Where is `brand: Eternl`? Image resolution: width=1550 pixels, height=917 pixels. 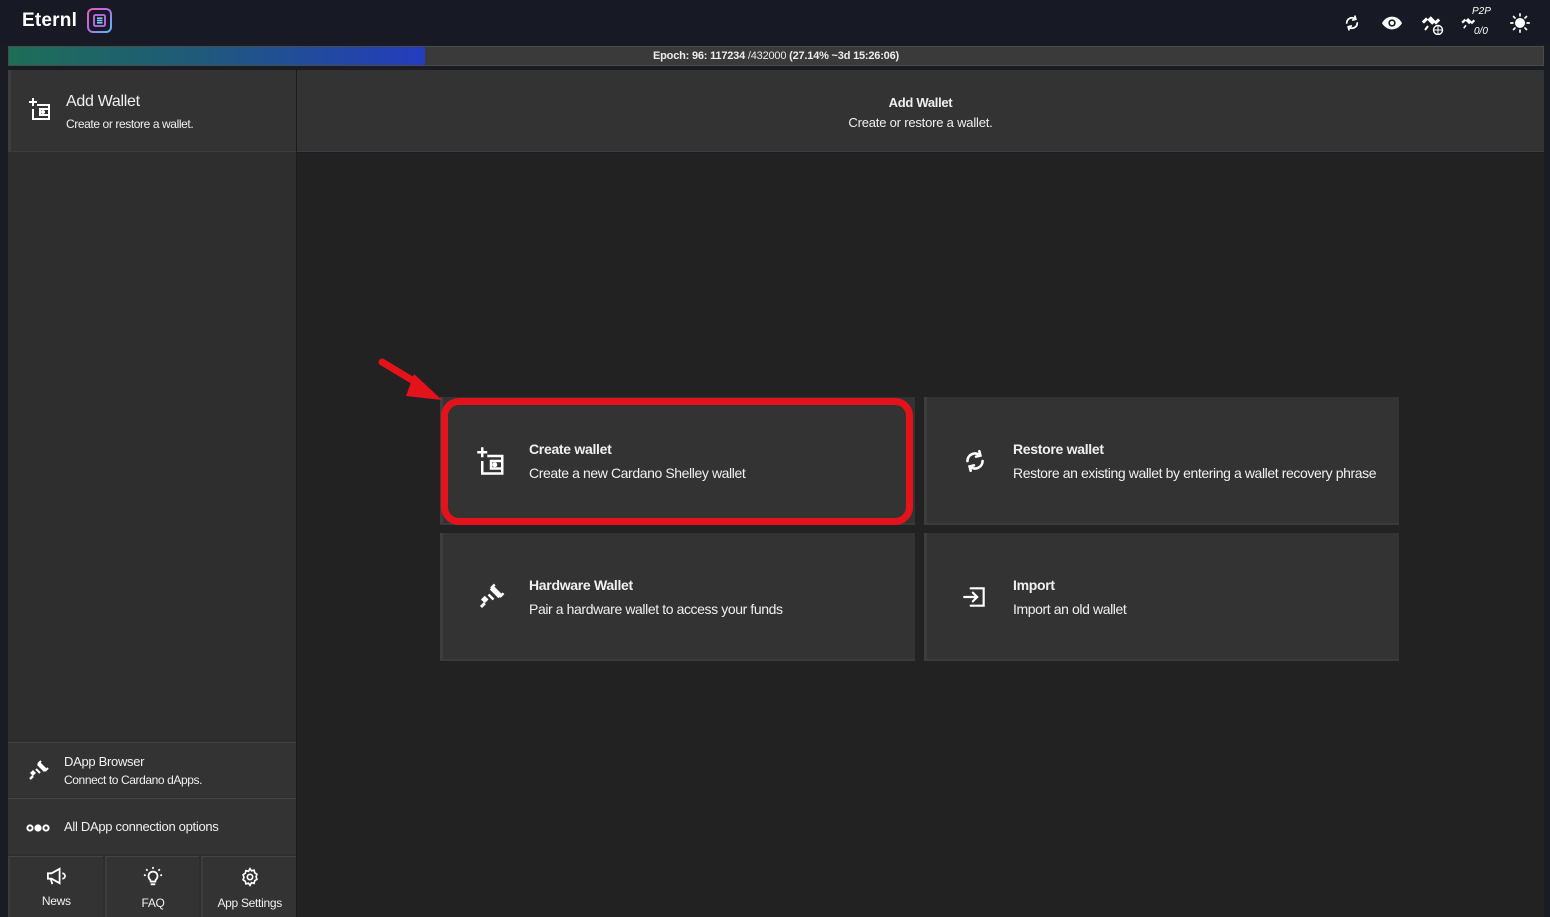 brand: Eternl is located at coordinates (67, 20).